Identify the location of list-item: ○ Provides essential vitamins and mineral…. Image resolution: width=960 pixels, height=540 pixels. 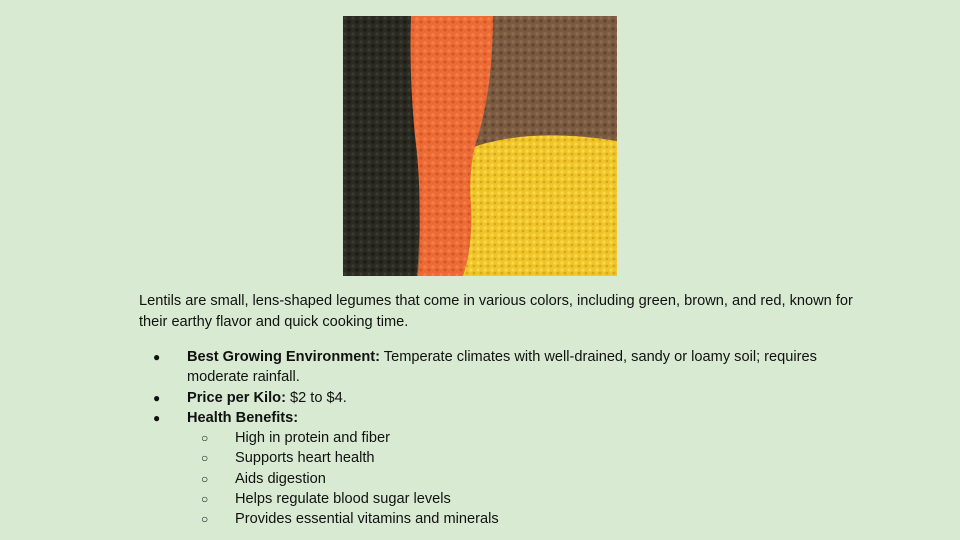
(533, 519).